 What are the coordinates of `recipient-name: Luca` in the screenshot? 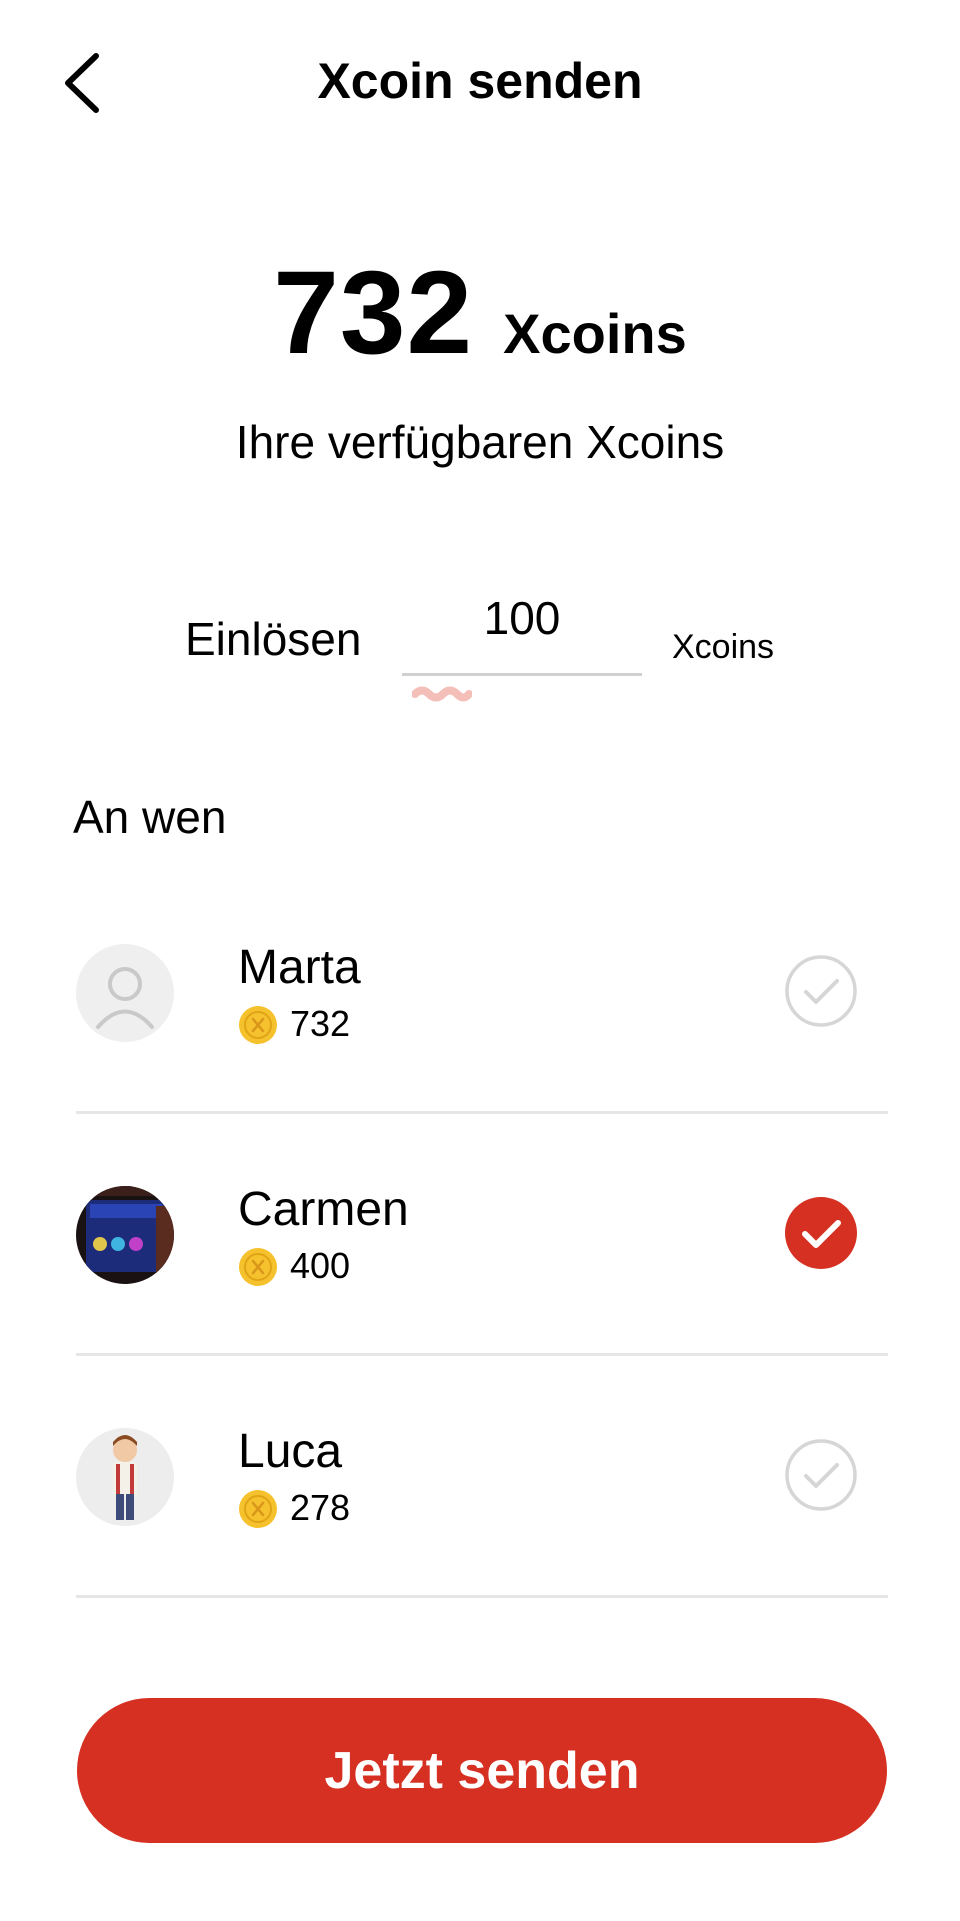 It's located at (290, 1451).